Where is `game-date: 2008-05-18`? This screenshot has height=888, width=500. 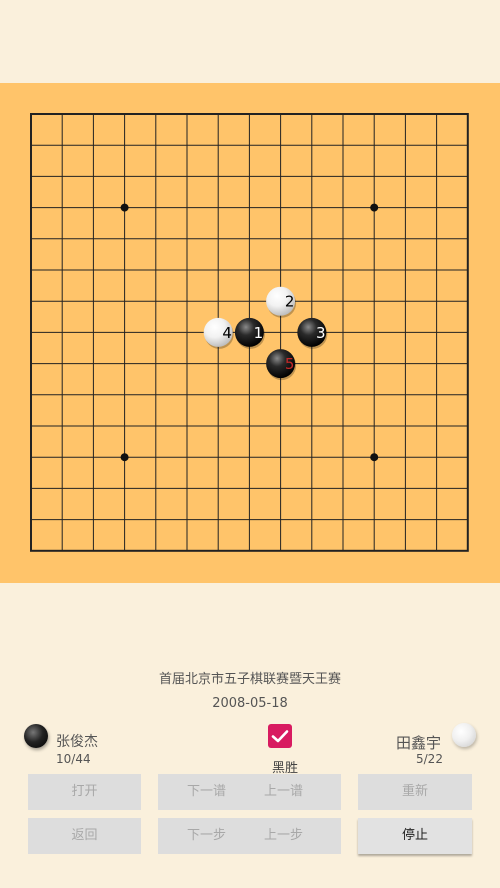
game-date: 2008-05-18 is located at coordinates (250, 703).